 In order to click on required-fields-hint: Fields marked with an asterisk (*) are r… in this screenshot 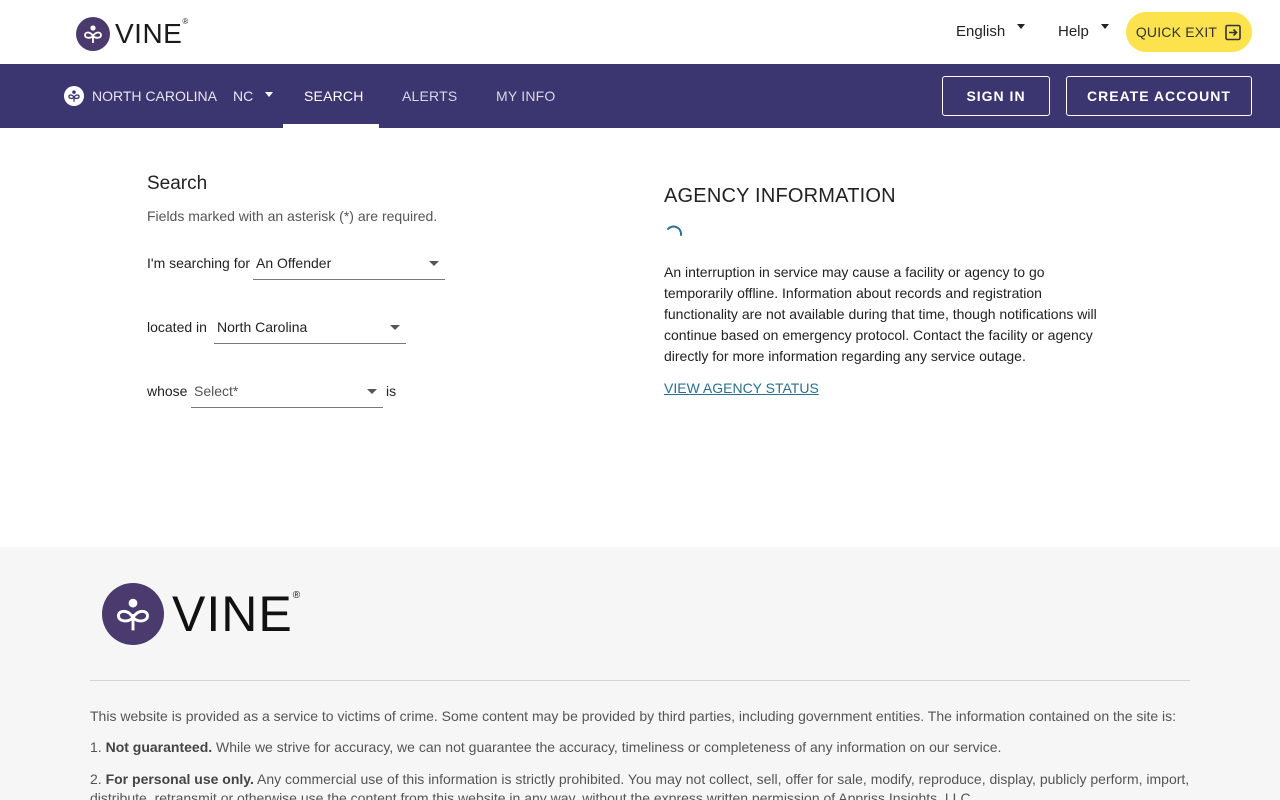, I will do `click(292, 216)`.